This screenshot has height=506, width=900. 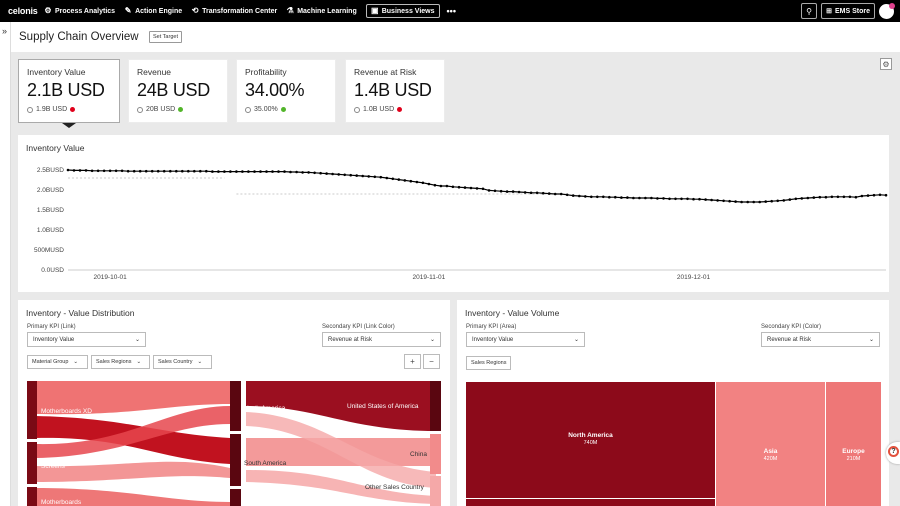 I want to click on treemap-tile-north-america: North America 740M, so click(x=590, y=440).